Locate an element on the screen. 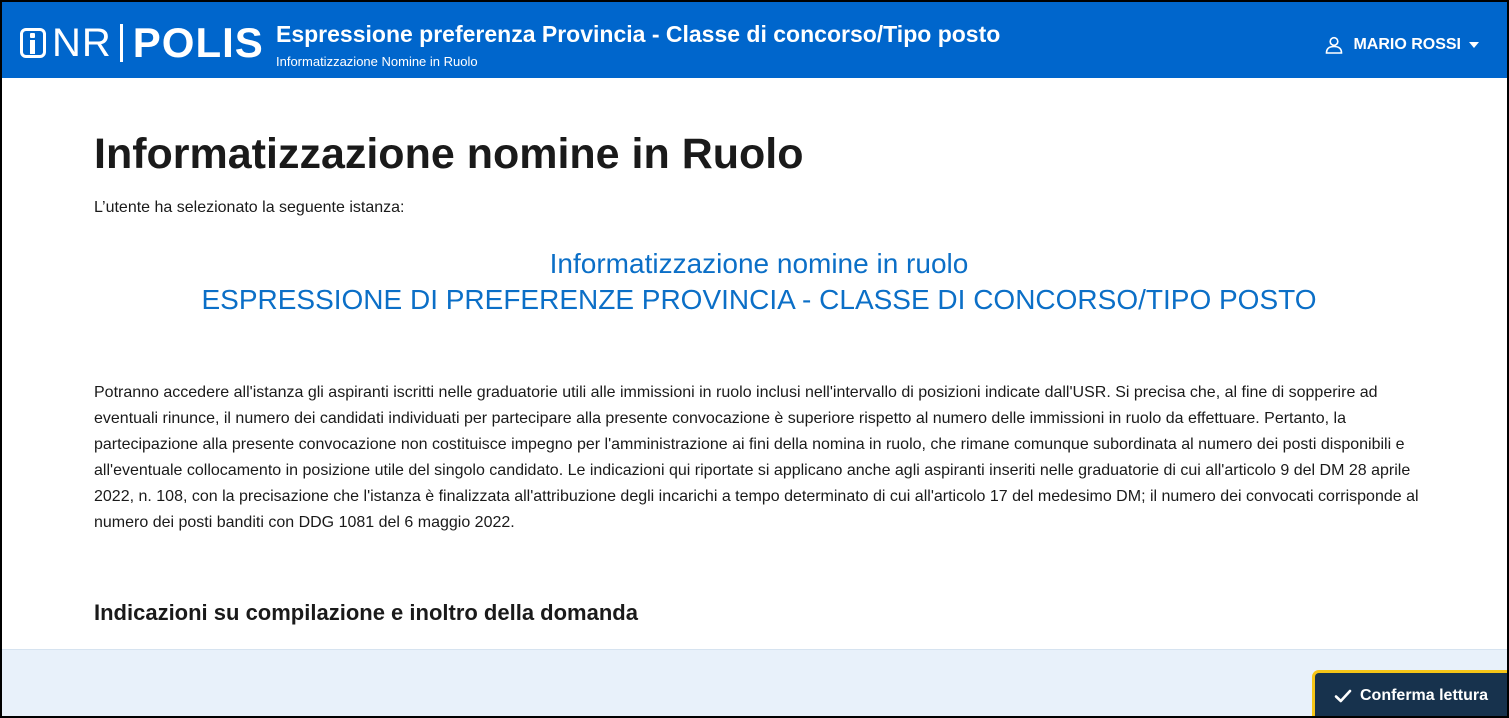 This screenshot has width=1509, height=718. caret-down-icon is located at coordinates (1474, 45).